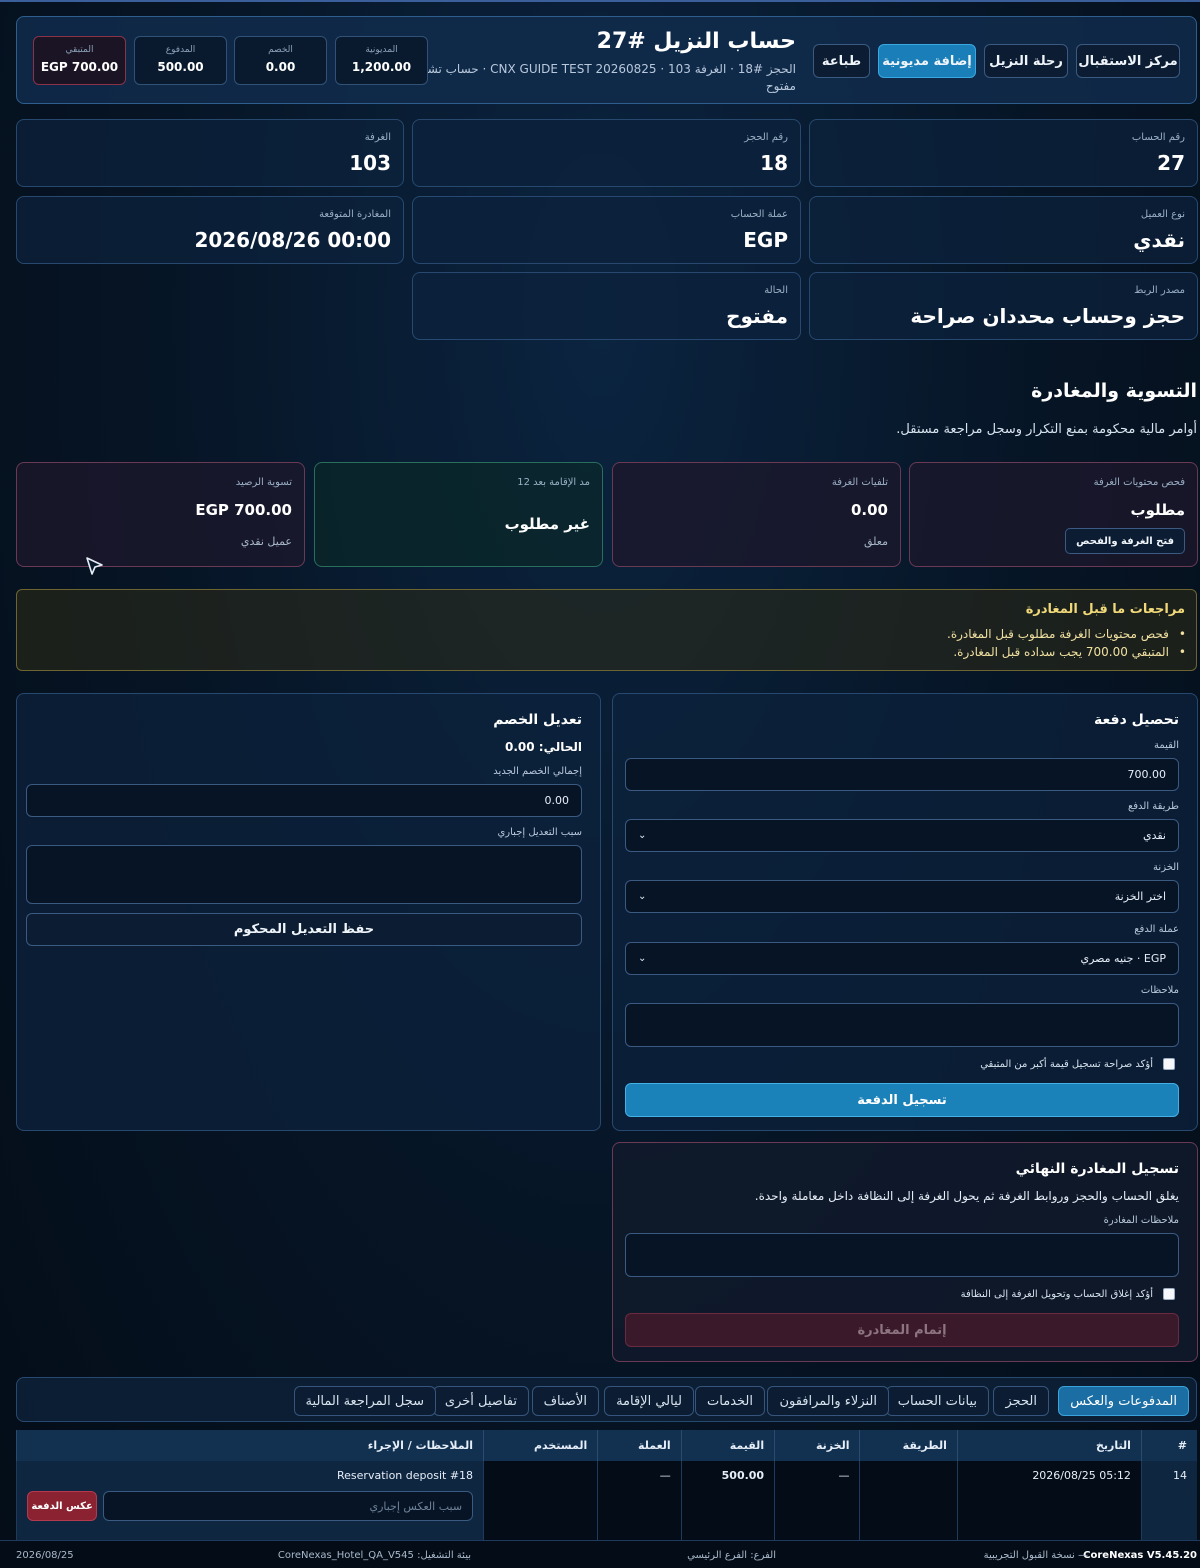  I want to click on card-sub: عميل نقدي, so click(266, 541).